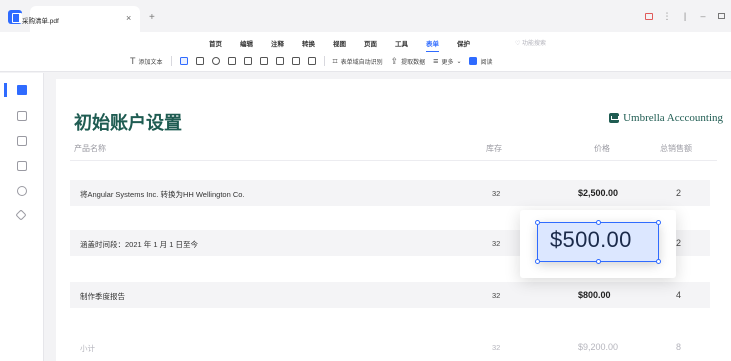 This screenshot has height=361, width=731. I want to click on menu-form: 表单, so click(432, 45).